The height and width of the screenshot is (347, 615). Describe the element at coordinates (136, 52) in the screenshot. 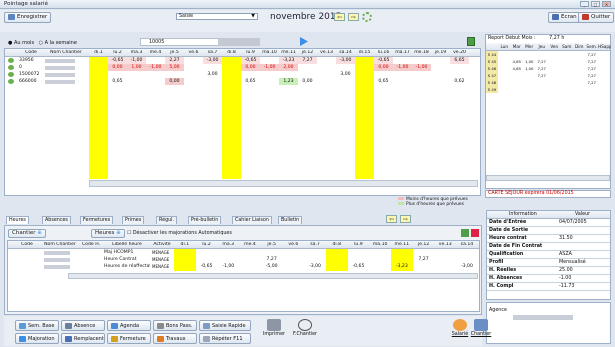

I see `column-header: ma.3` at that location.